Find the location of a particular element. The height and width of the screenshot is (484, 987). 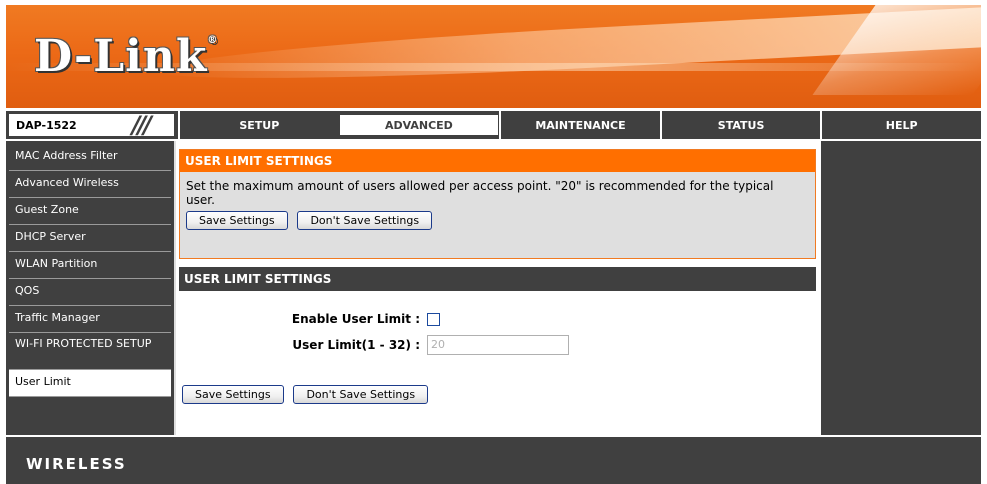

enable-user-limit-row: Enable User Limit : is located at coordinates (497, 319).